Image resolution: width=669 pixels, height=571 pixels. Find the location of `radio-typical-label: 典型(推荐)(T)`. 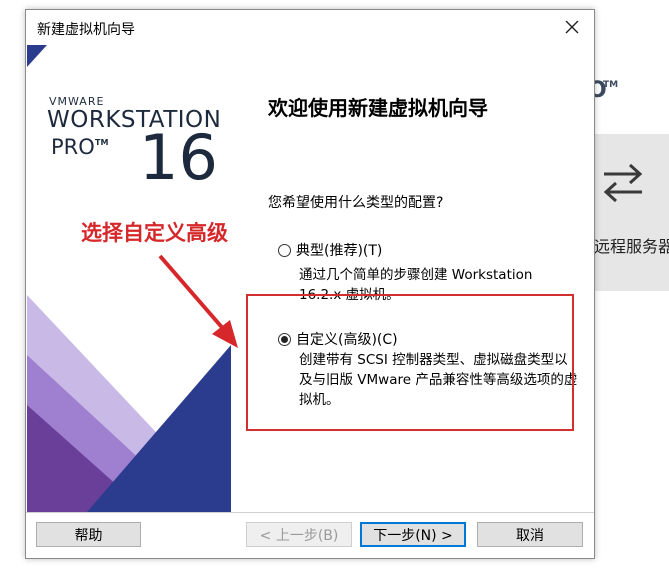

radio-typical-label: 典型(推荐)(T) is located at coordinates (339, 250).